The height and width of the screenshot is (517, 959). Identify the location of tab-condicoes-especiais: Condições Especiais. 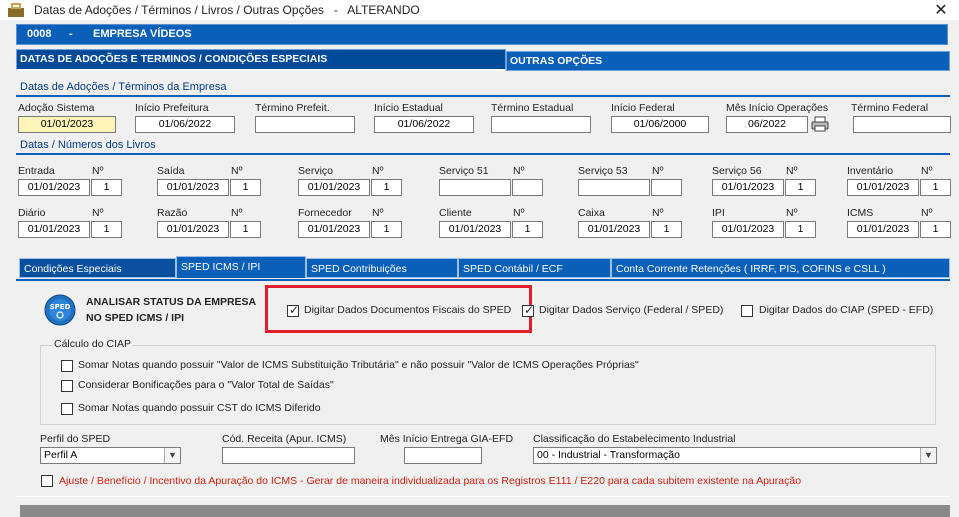
(97, 268).